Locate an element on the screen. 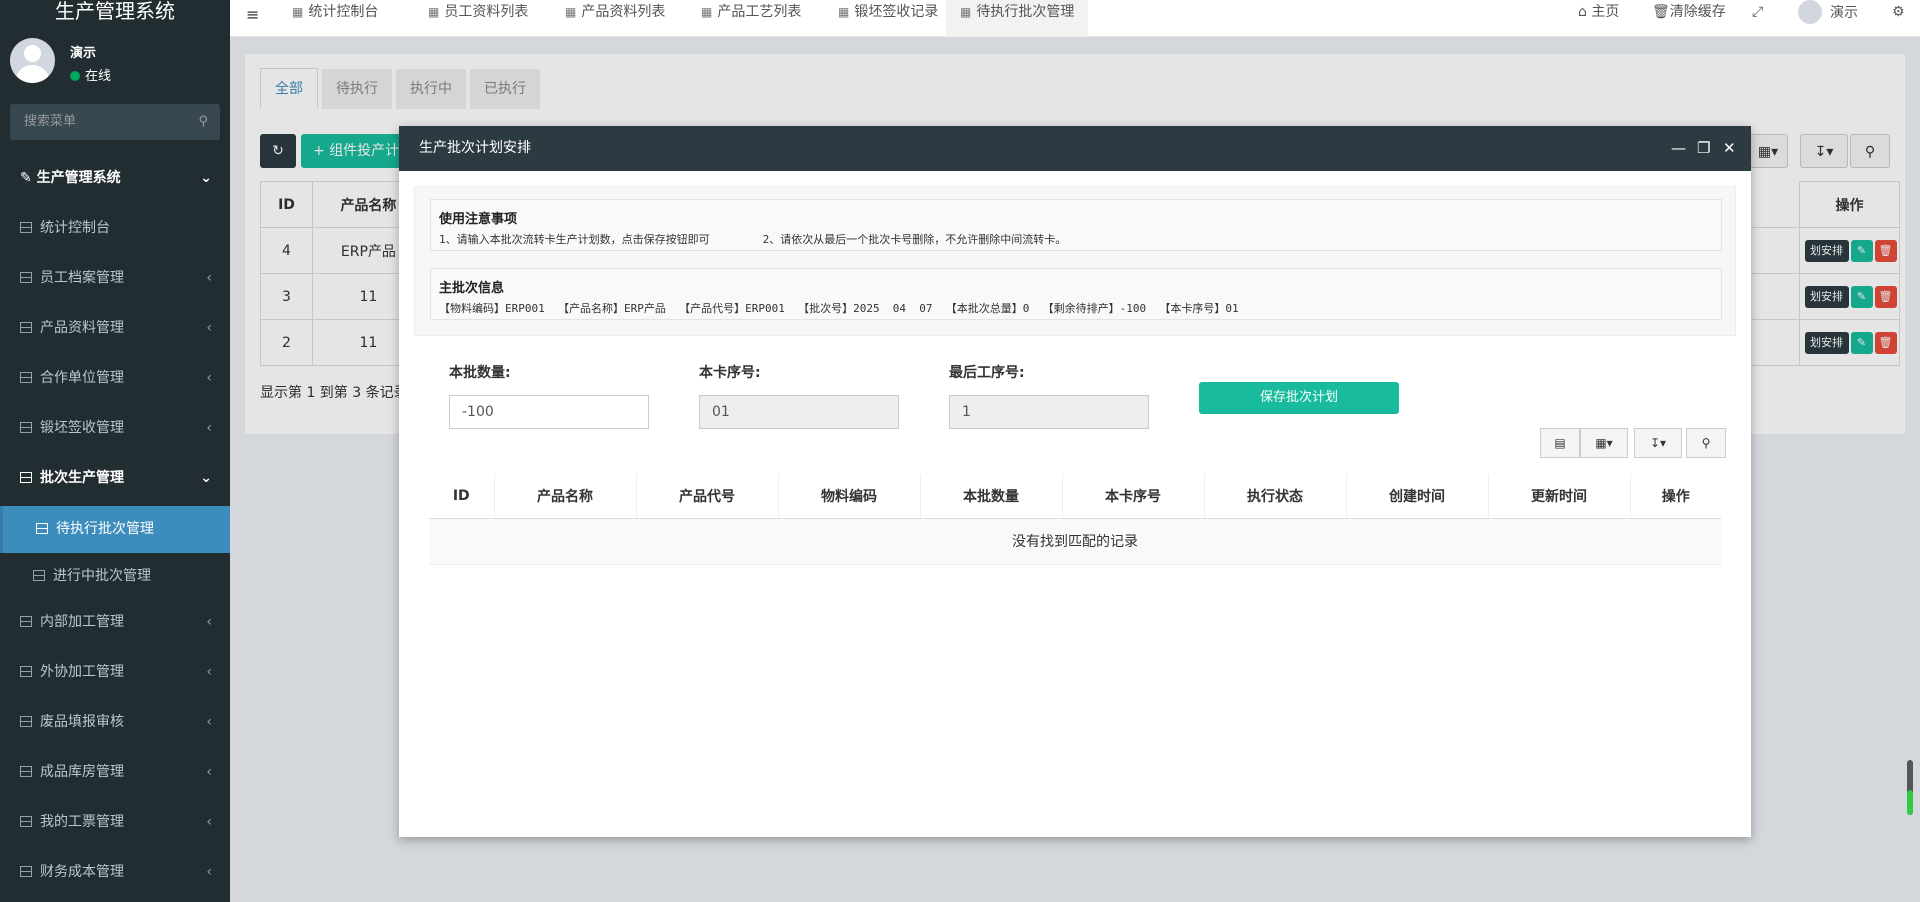 Image resolution: width=1920 pixels, height=902 pixels. tab-forging: ▦ 锻坯签收记录 is located at coordinates (888, 18).